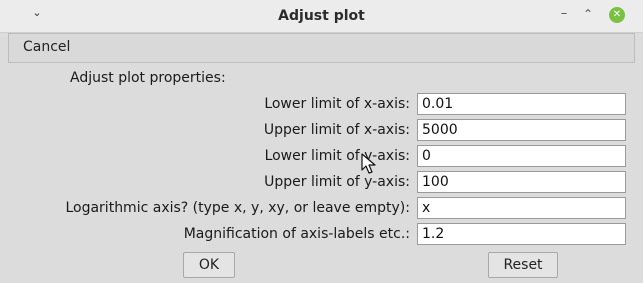 Image resolution: width=643 pixels, height=283 pixels. Describe the element at coordinates (521, 104) in the screenshot. I see `x-lower-input` at that location.